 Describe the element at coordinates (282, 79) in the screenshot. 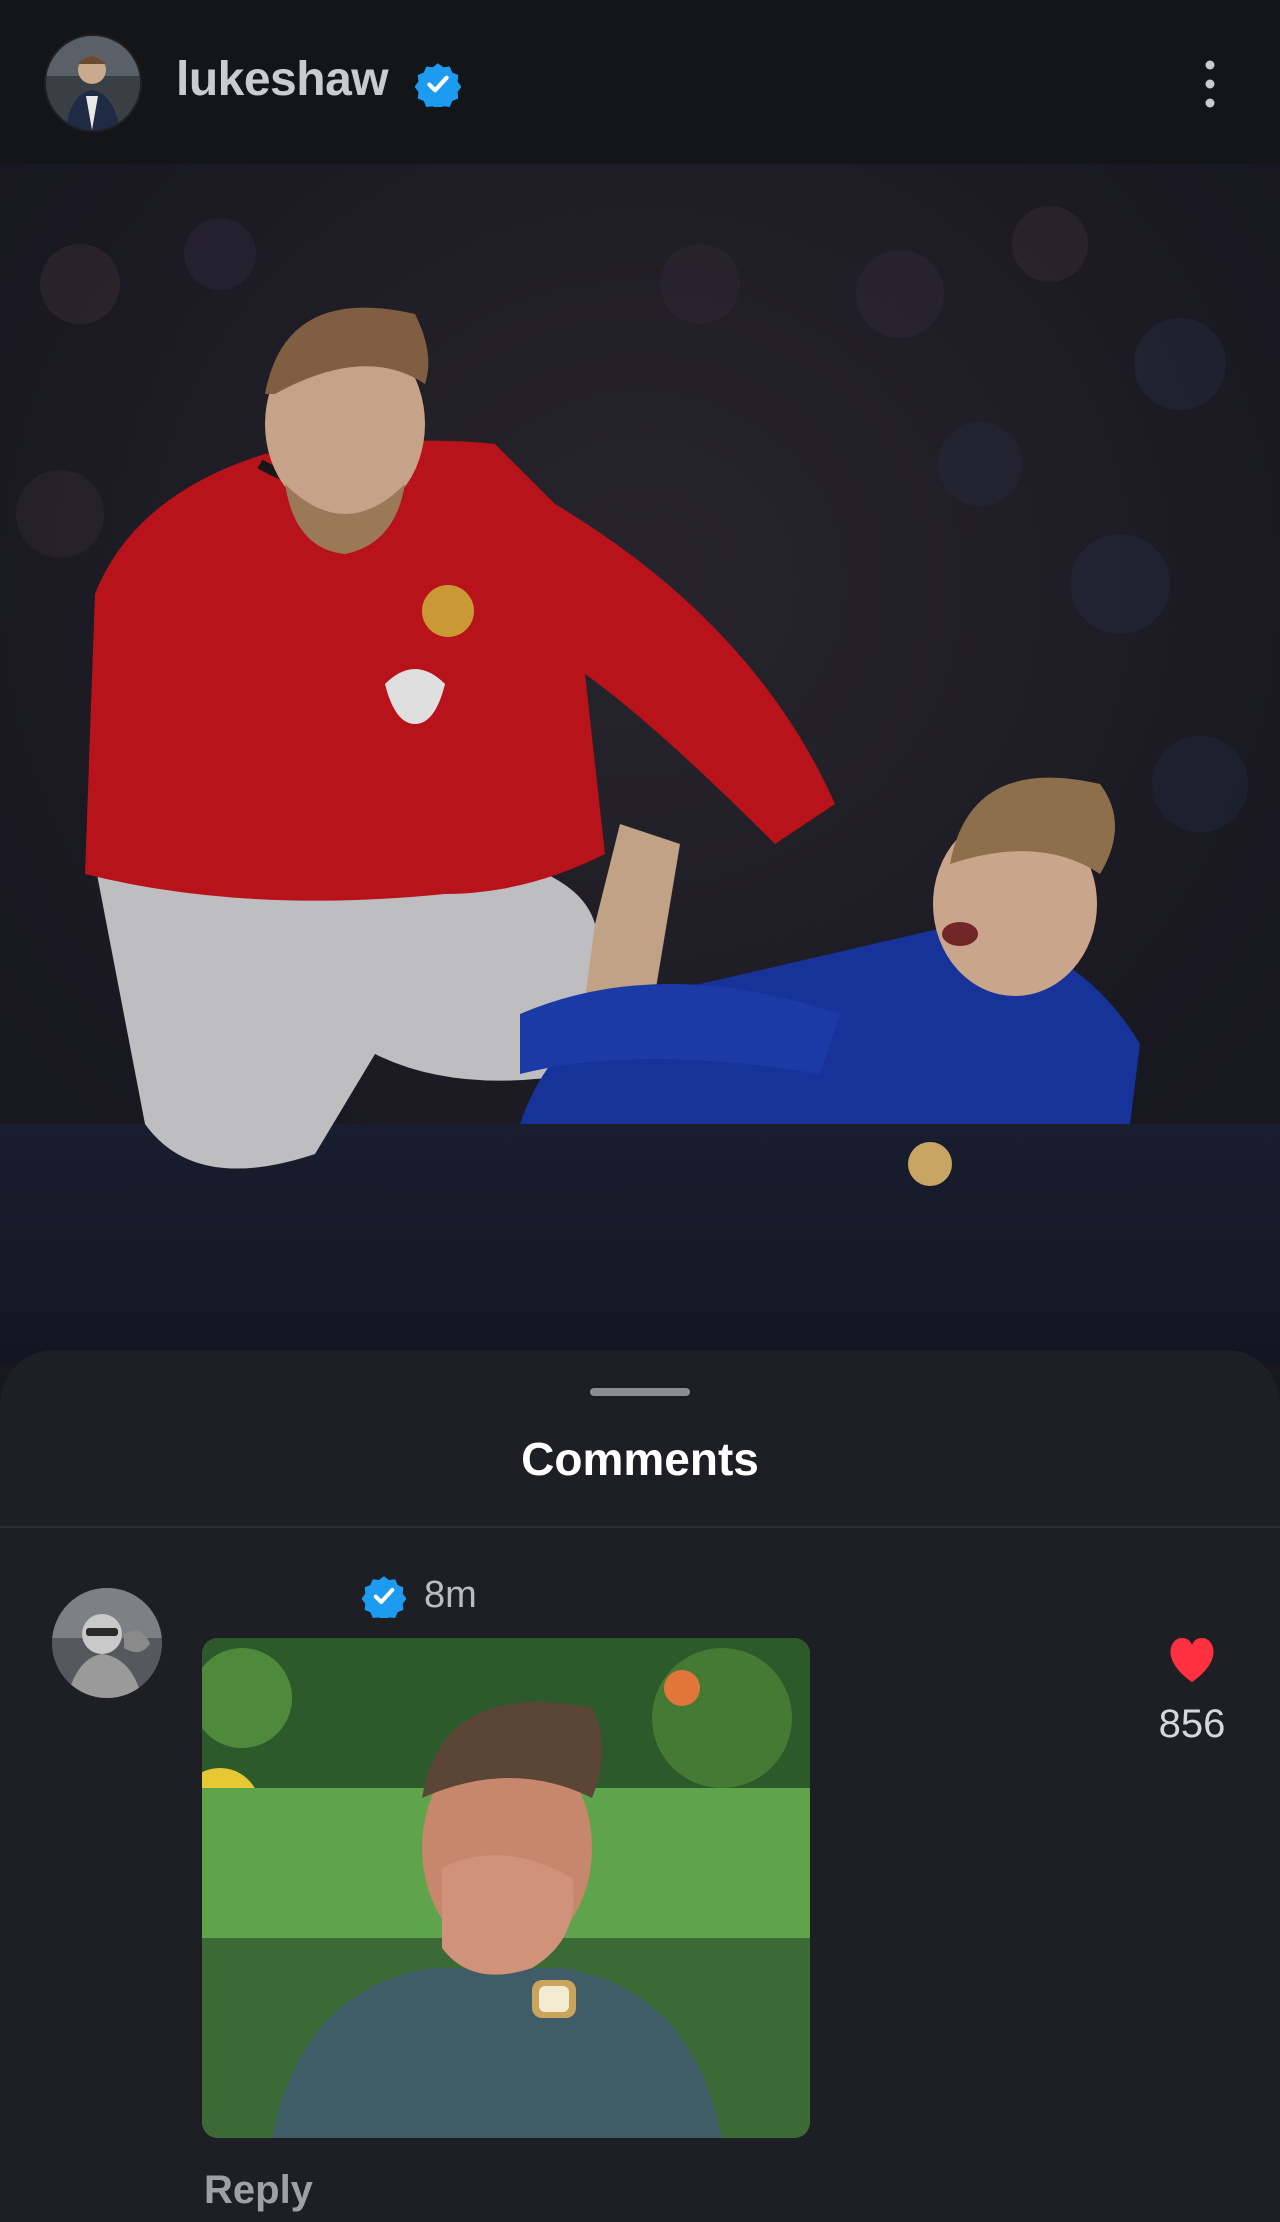

I see `username: lukeshaw` at that location.